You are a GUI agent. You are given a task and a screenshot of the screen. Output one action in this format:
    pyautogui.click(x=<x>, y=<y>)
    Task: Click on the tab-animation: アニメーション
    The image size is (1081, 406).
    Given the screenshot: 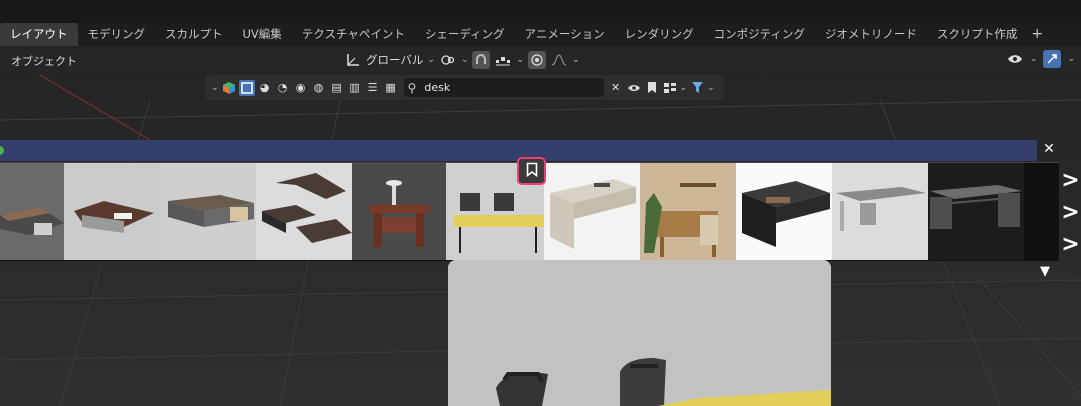 What is the action you would take?
    pyautogui.click(x=565, y=34)
    